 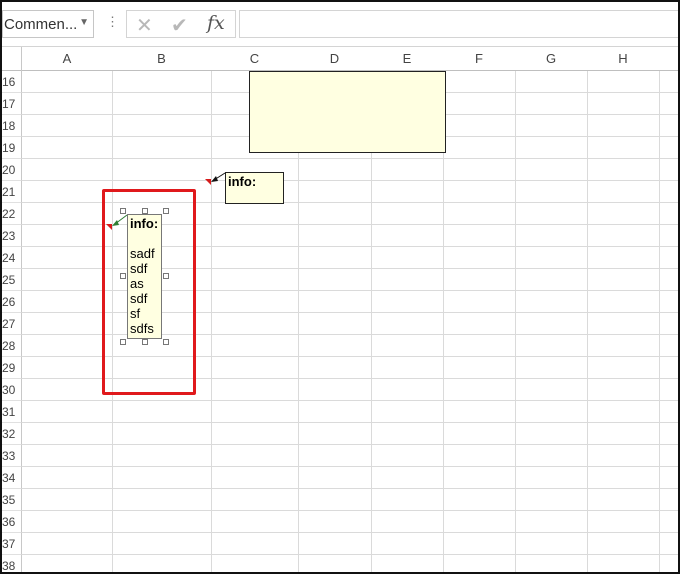 What do you see at coordinates (84, 22) in the screenshot?
I see `chevron-down-icon: ▼` at bounding box center [84, 22].